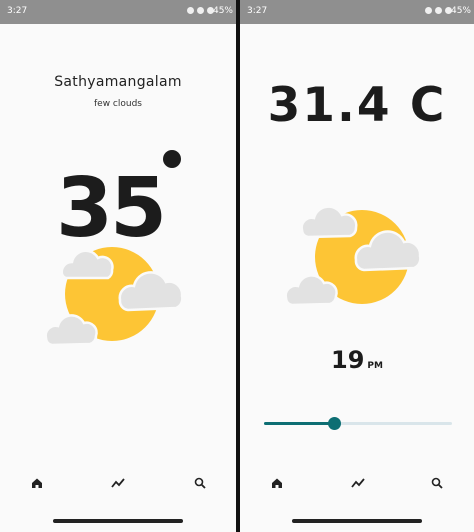 The height and width of the screenshot is (532, 474). Describe the element at coordinates (118, 104) in the screenshot. I see `weather-description: few clouds` at that location.